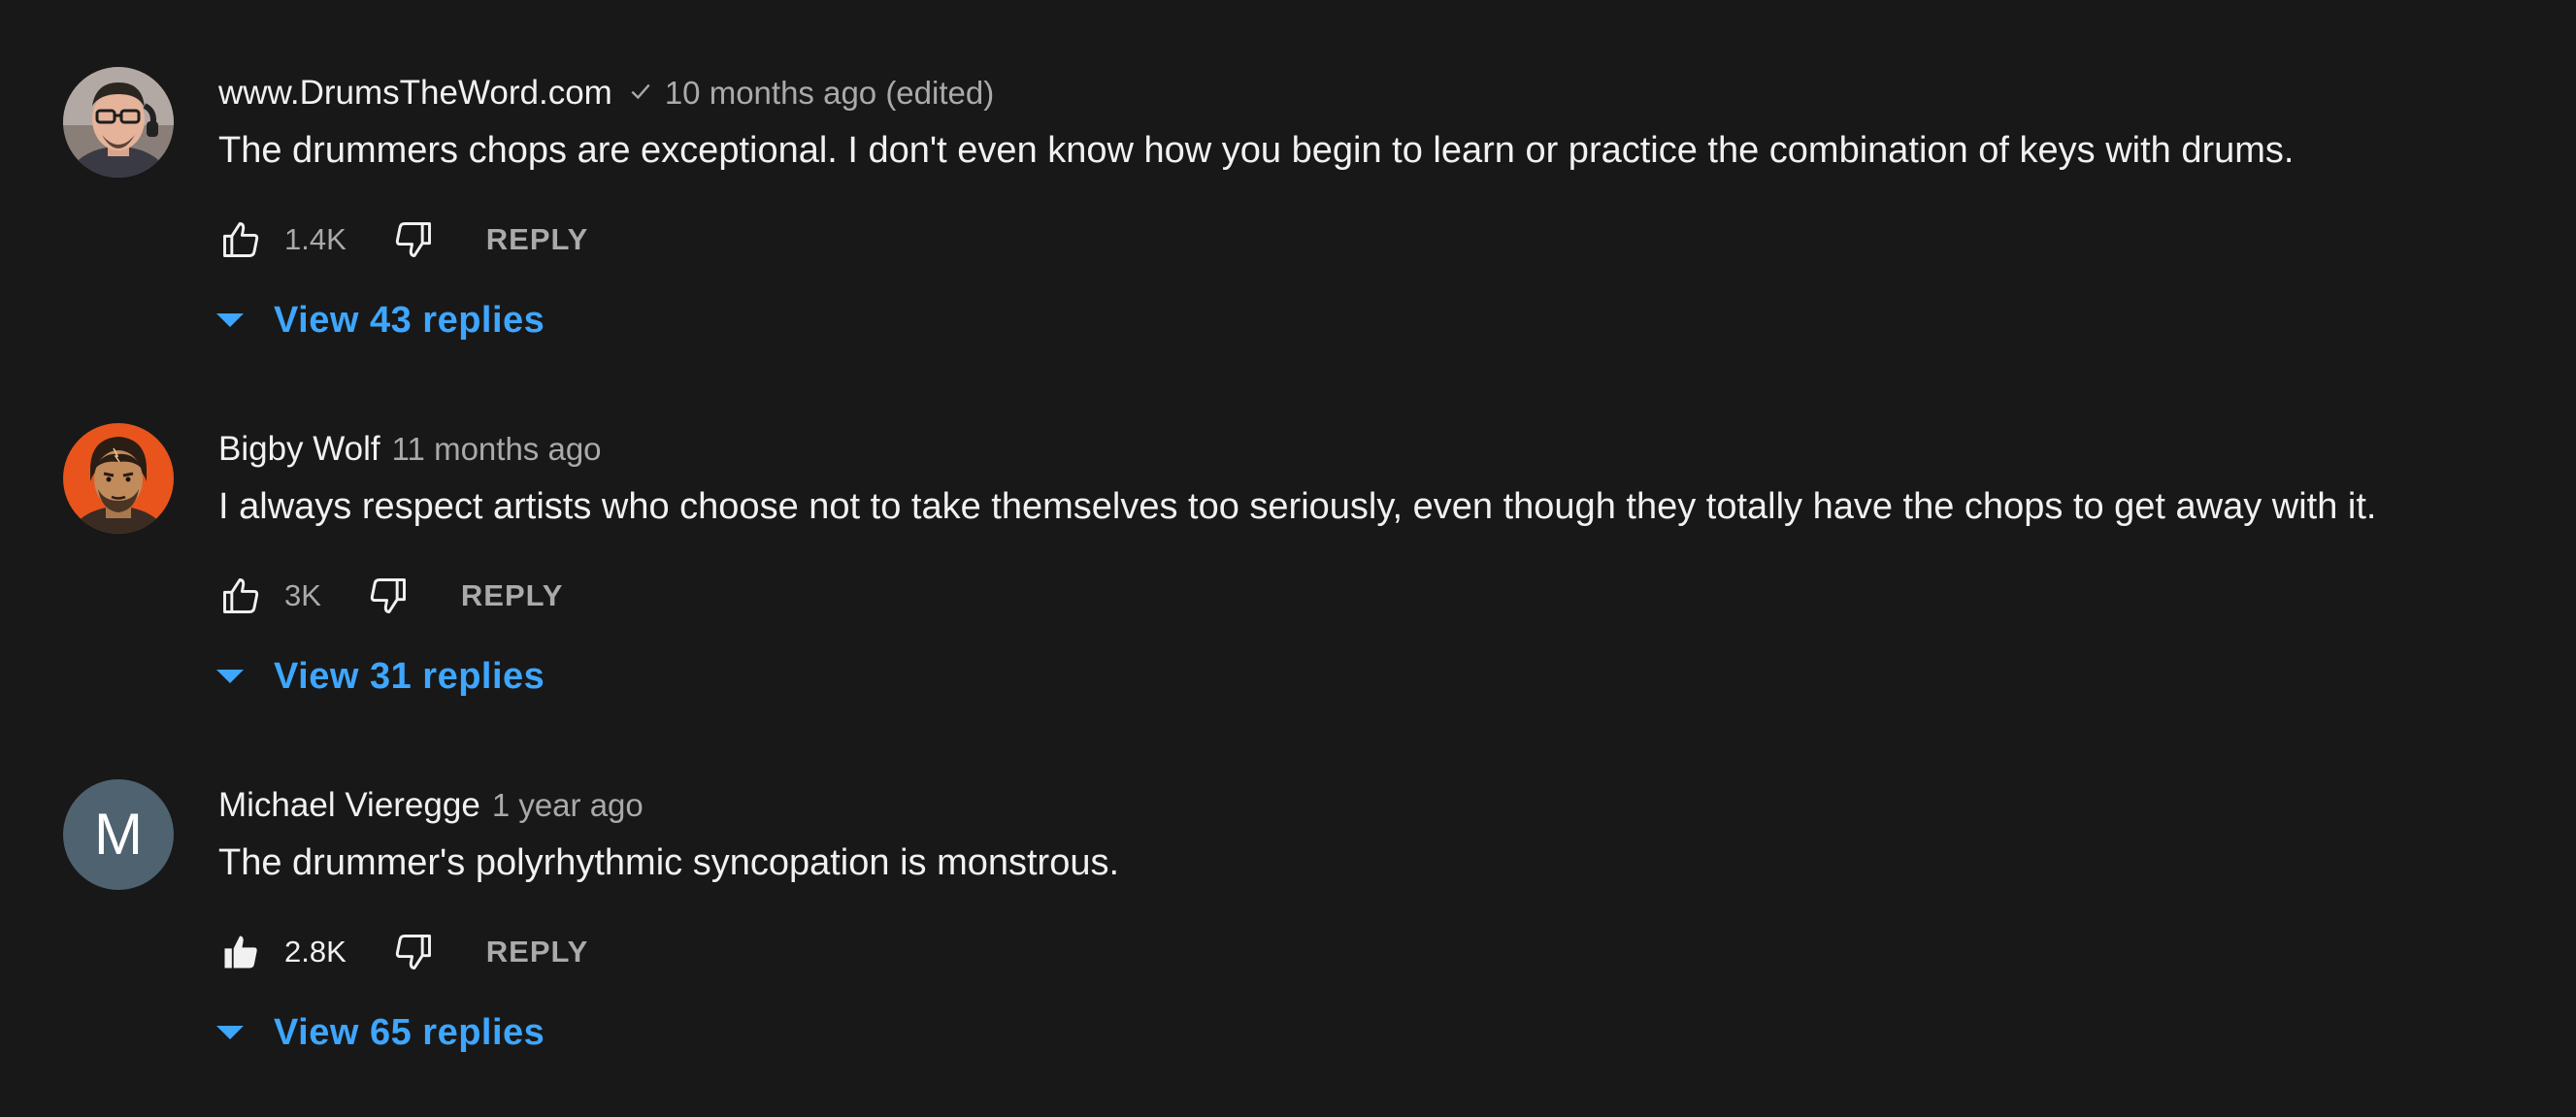 The height and width of the screenshot is (1117, 2576). What do you see at coordinates (349, 805) in the screenshot?
I see `author-name: Michael Vieregge` at bounding box center [349, 805].